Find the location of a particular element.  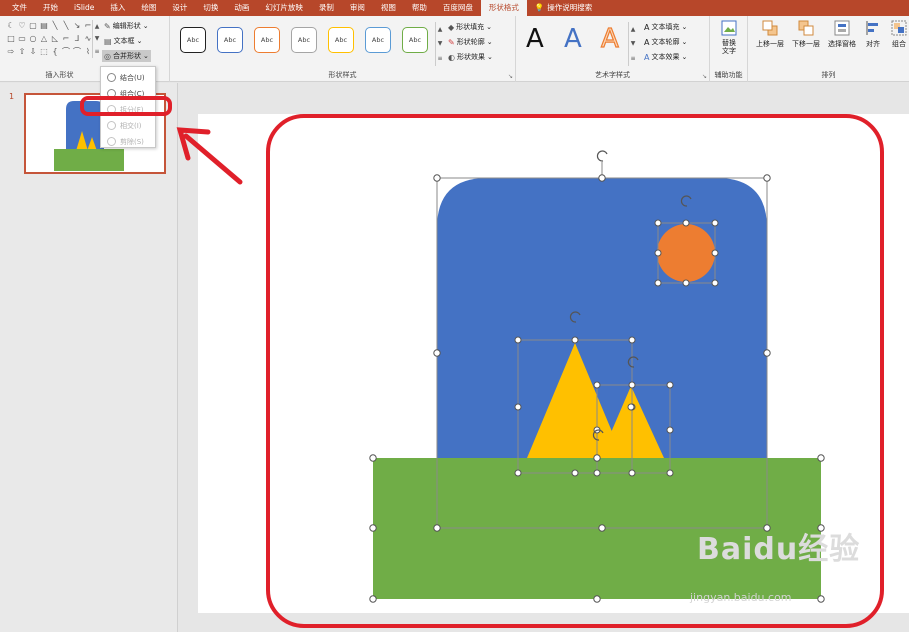

align-icon is located at coordinates (872, 28).